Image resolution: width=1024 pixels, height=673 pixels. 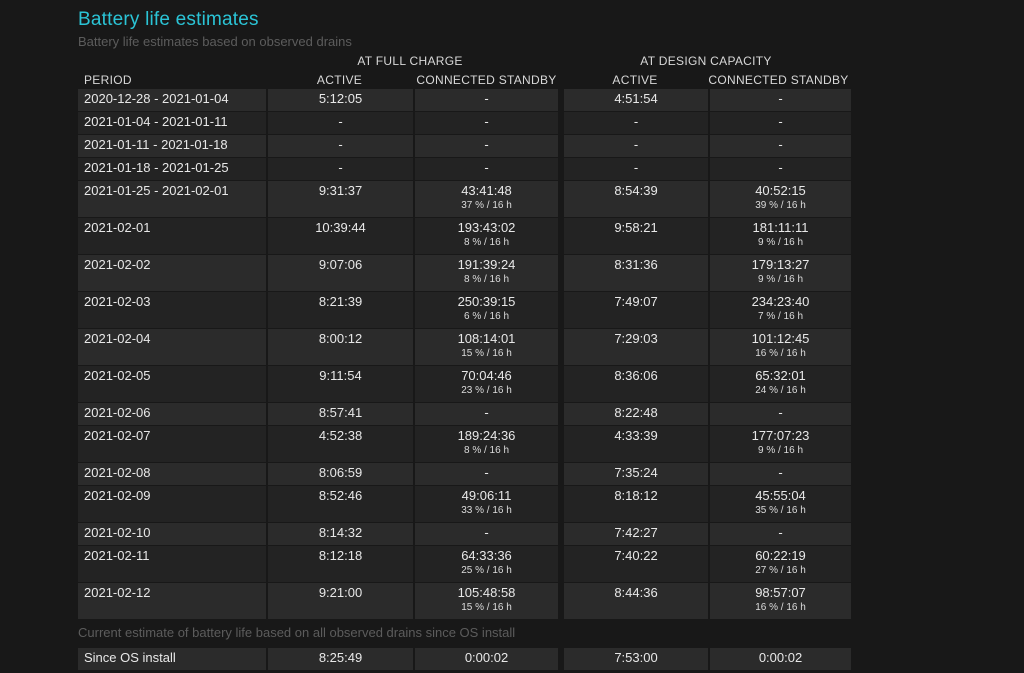 What do you see at coordinates (172, 564) in the screenshot?
I see `cell-period: 2021-02-11` at bounding box center [172, 564].